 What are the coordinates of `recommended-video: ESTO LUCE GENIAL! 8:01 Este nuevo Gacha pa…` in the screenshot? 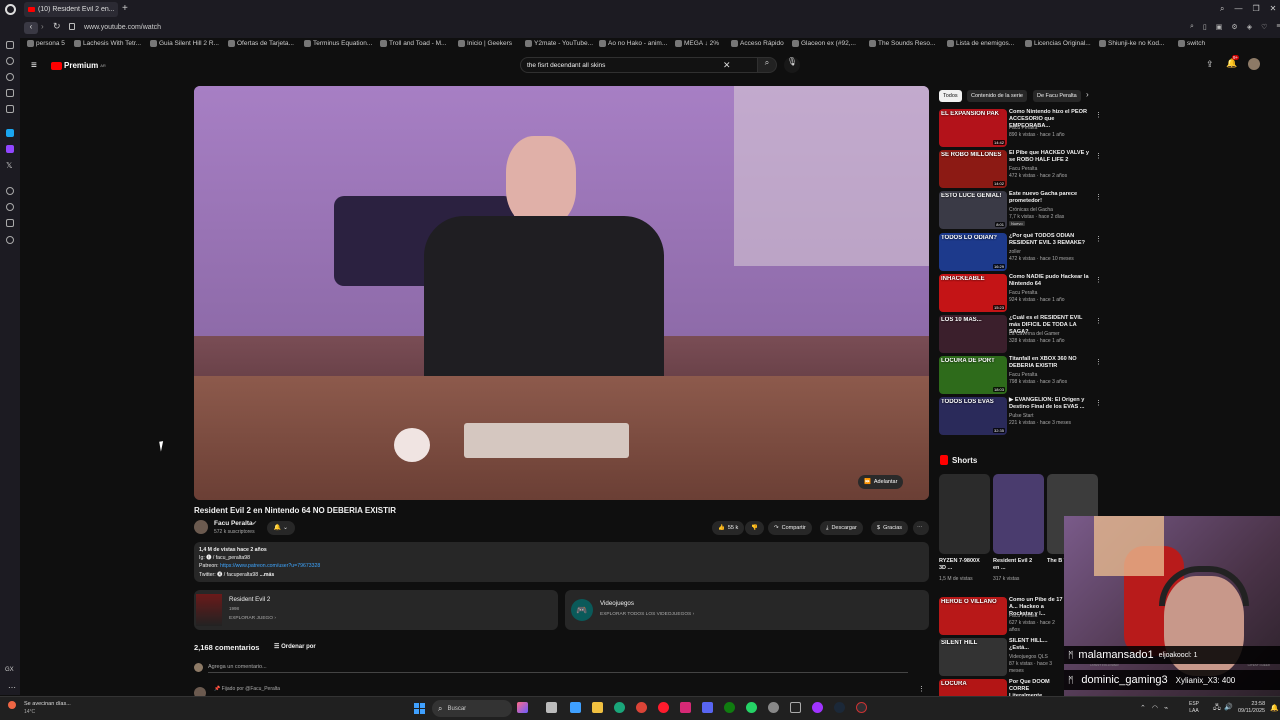 It's located at (1021, 210).